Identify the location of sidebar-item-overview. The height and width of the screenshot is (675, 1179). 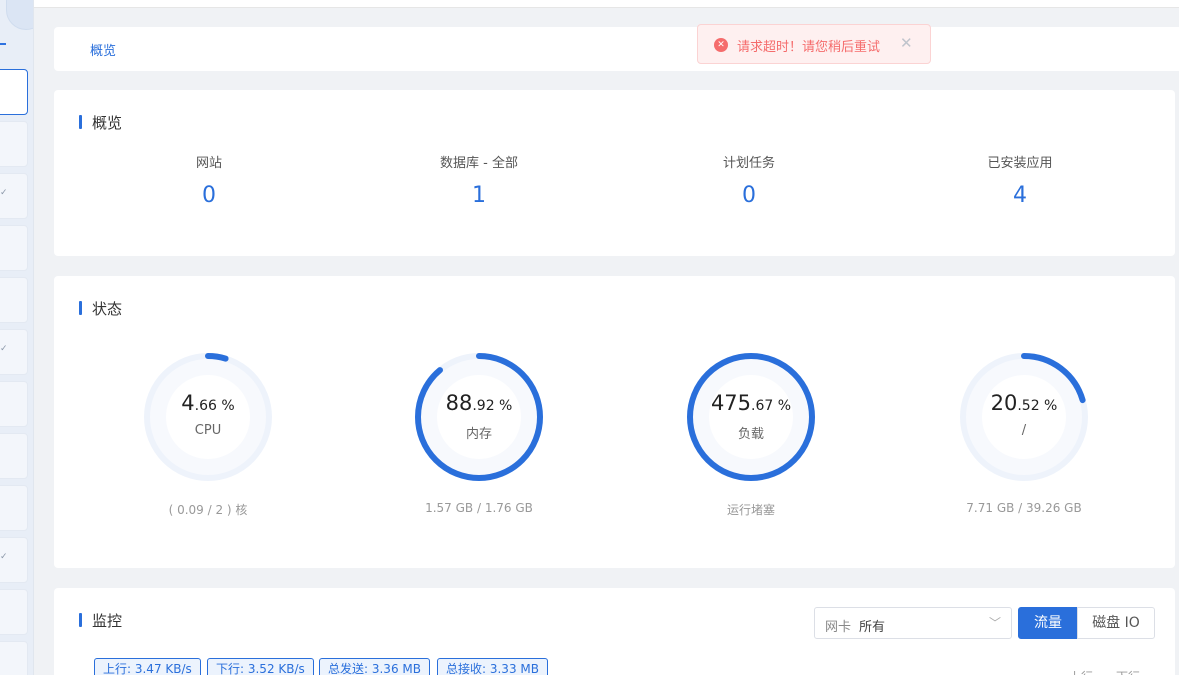
(14, 92).